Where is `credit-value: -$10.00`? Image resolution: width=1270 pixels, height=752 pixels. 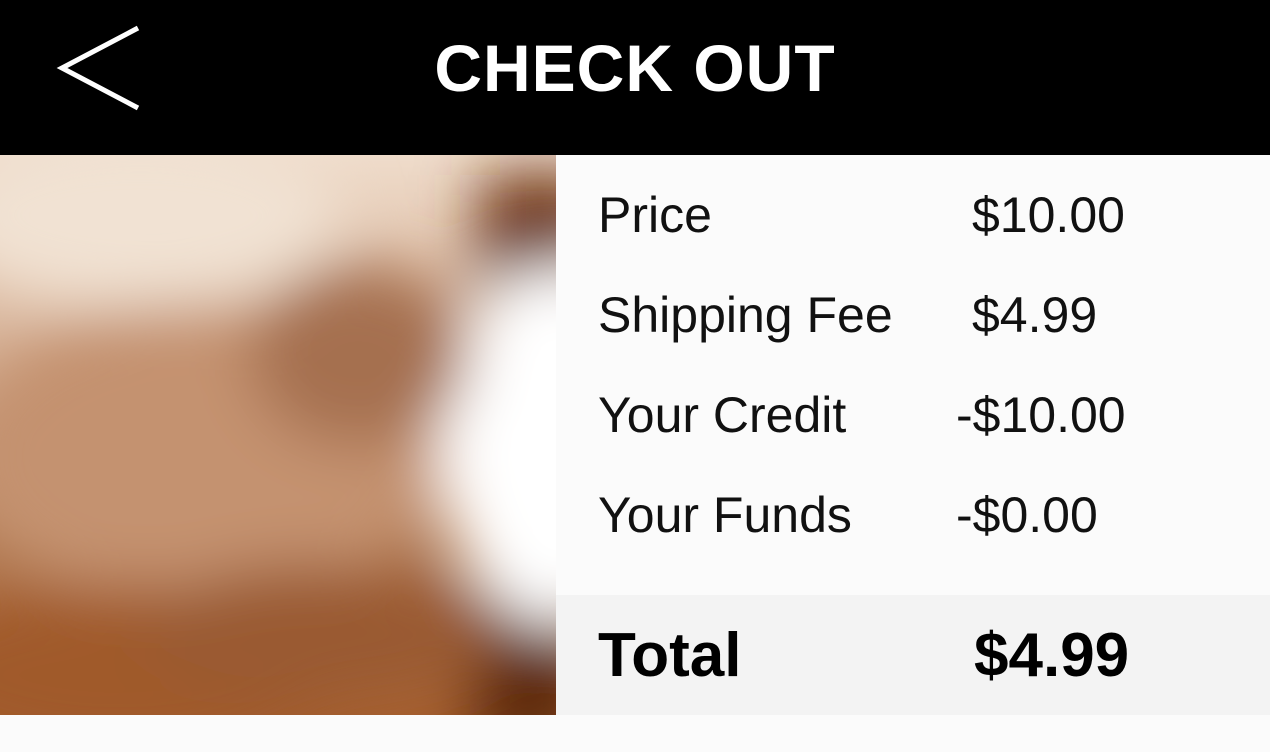
credit-value: -$10.00 is located at coordinates (1041, 415).